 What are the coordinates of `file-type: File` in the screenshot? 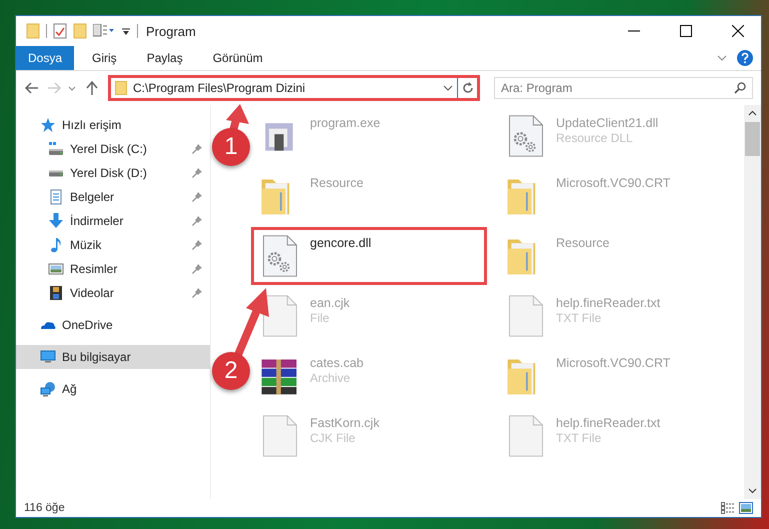 It's located at (320, 318).